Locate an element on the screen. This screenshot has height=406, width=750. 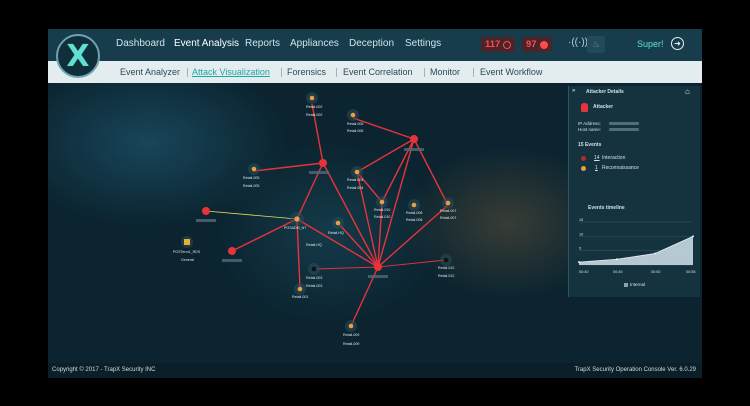
node-label: Retail-007 is located at coordinates (448, 218).